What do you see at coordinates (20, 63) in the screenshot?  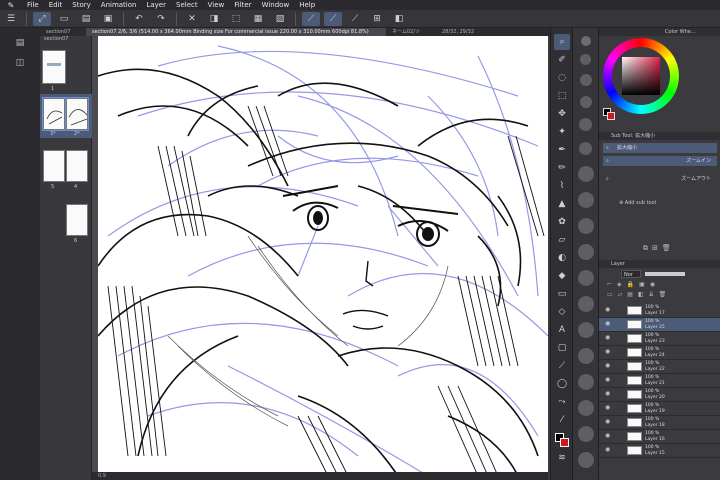 I see `layer-properties-icon: ◫` at bounding box center [20, 63].